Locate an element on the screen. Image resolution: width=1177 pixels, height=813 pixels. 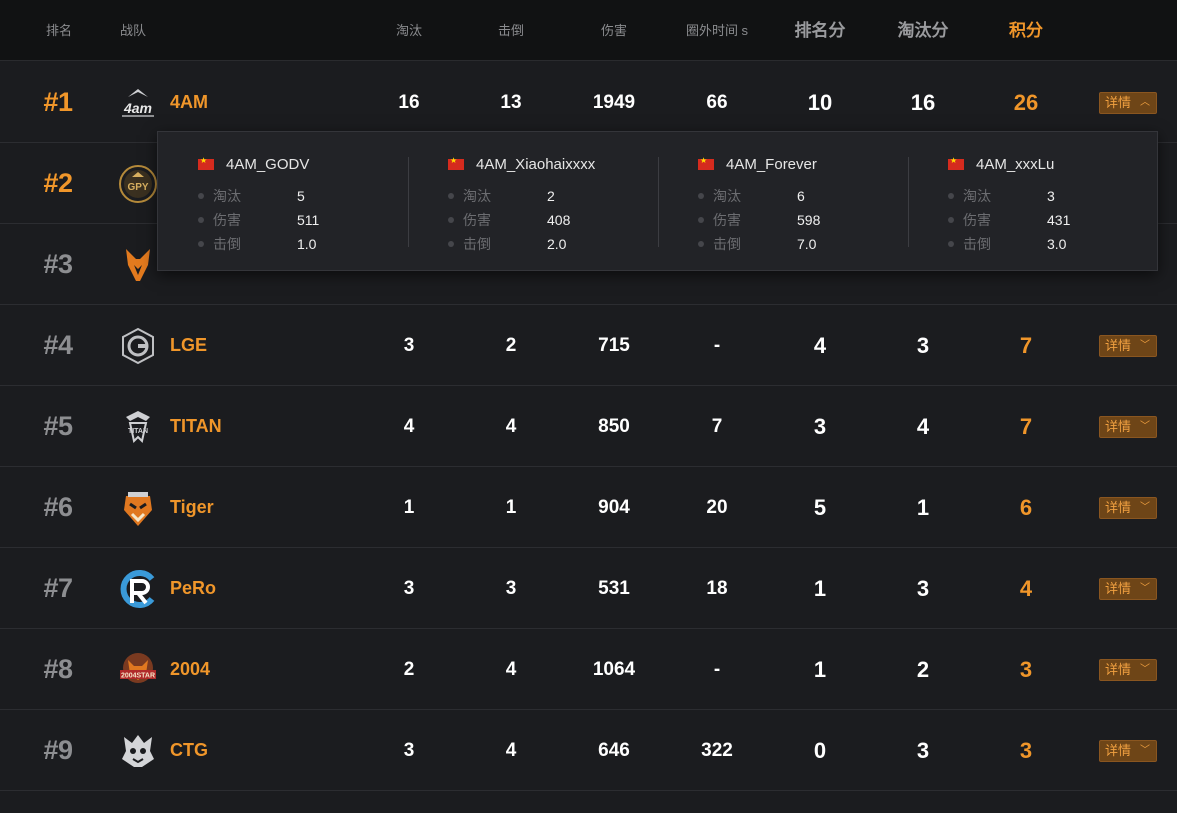
rank-points-value: 5 is located at coordinates (820, 507).